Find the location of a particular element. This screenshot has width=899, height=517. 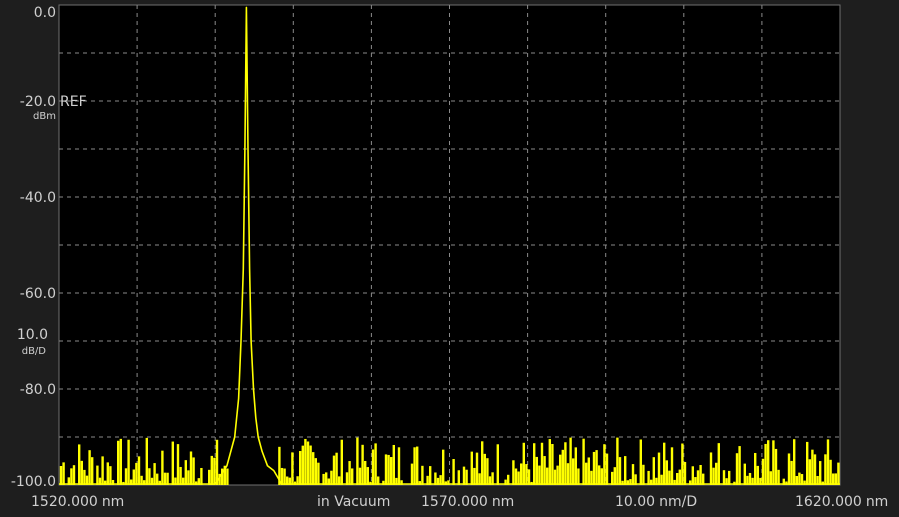

y-tick-label: -100.0 is located at coordinates (33, 482).